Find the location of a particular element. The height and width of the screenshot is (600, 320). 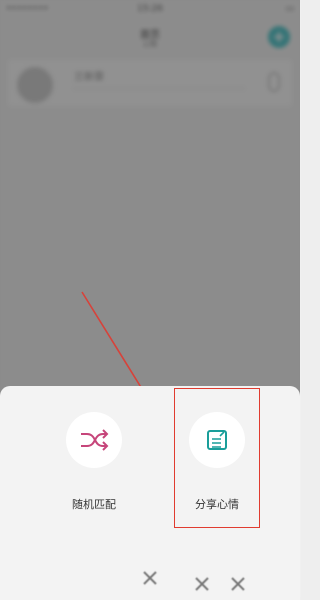

note-edit-icon is located at coordinates (217, 440).